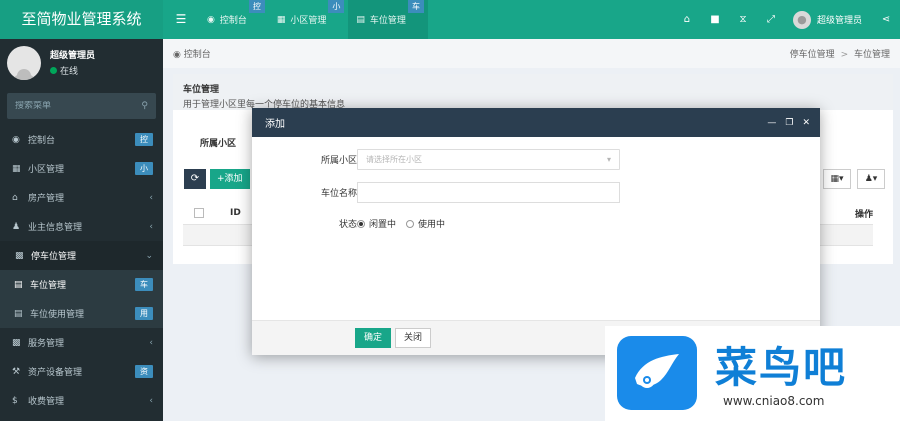 The image size is (900, 421). I want to click on header-user-menu: ● 超级管理员, so click(828, 19).